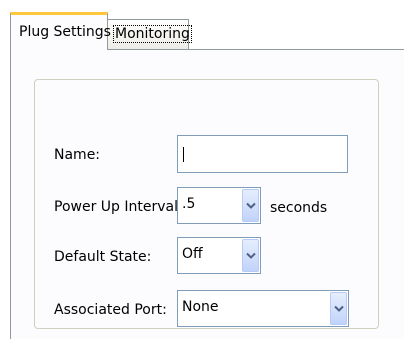 The width and height of the screenshot is (404, 339). I want to click on power-up-interval-label: Power Up Interval:, so click(118, 207).